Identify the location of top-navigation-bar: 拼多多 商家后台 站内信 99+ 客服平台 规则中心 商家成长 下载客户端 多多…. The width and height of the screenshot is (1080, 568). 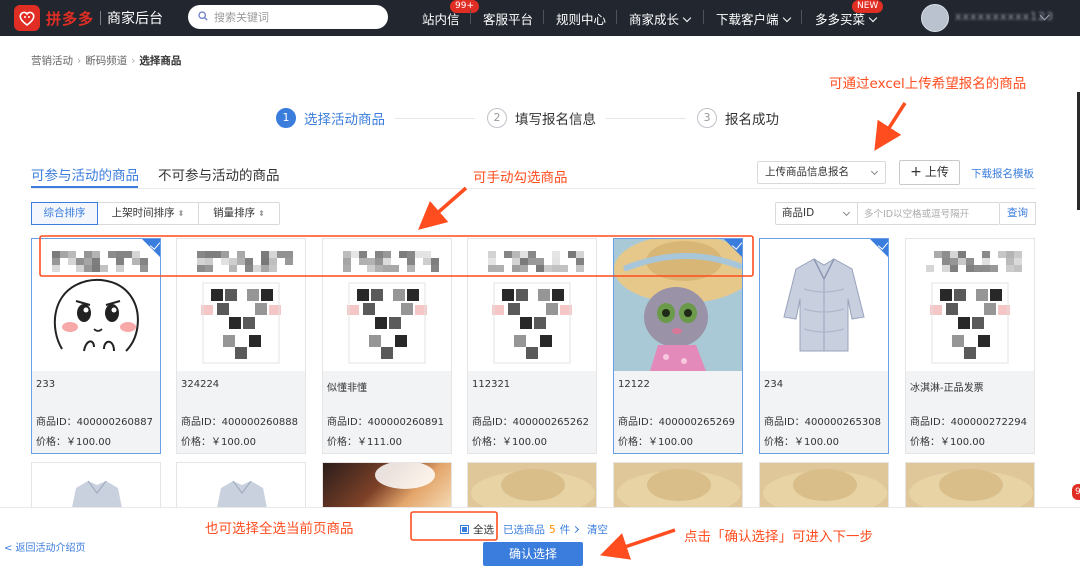
(540, 18).